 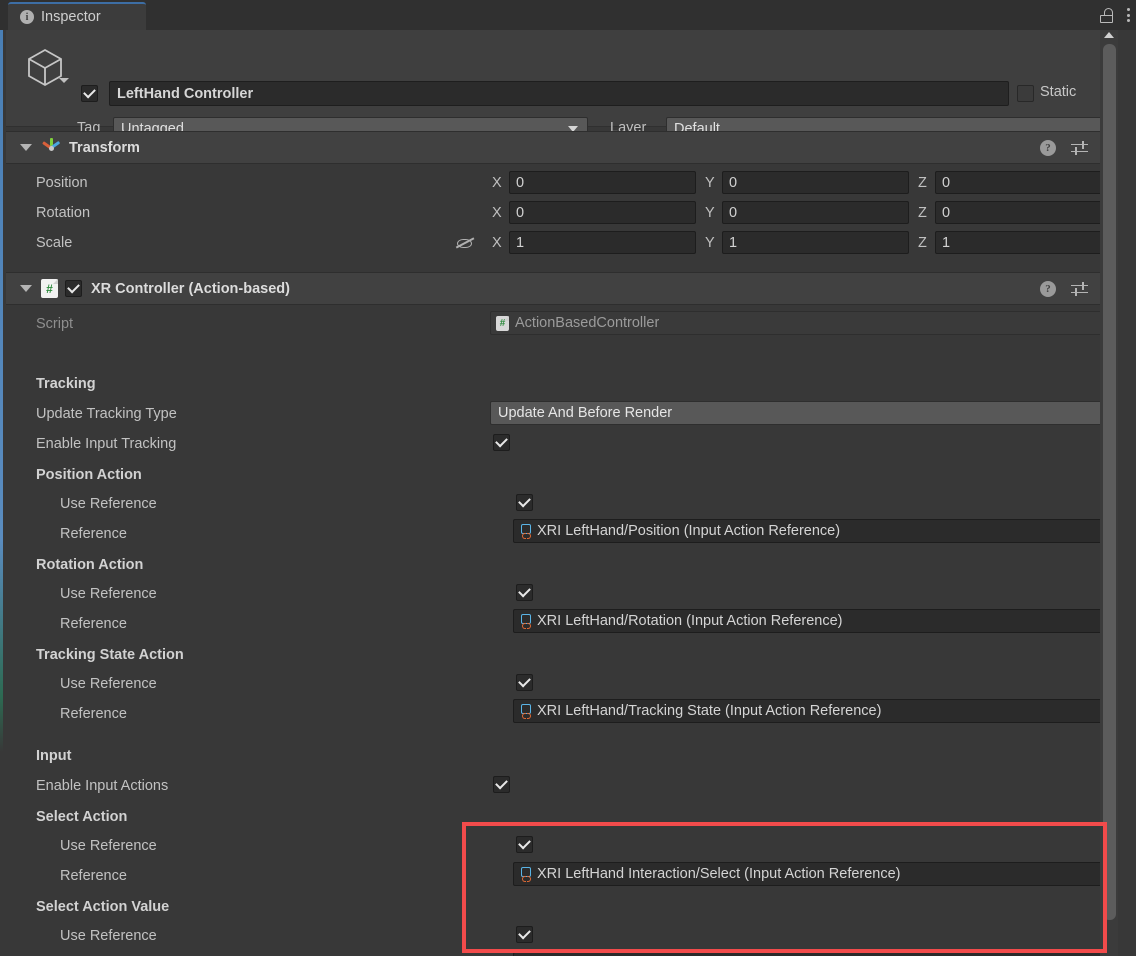 I want to click on component-header-xr-controller: # XR Controller (Action-based) ?, so click(x=562, y=288).